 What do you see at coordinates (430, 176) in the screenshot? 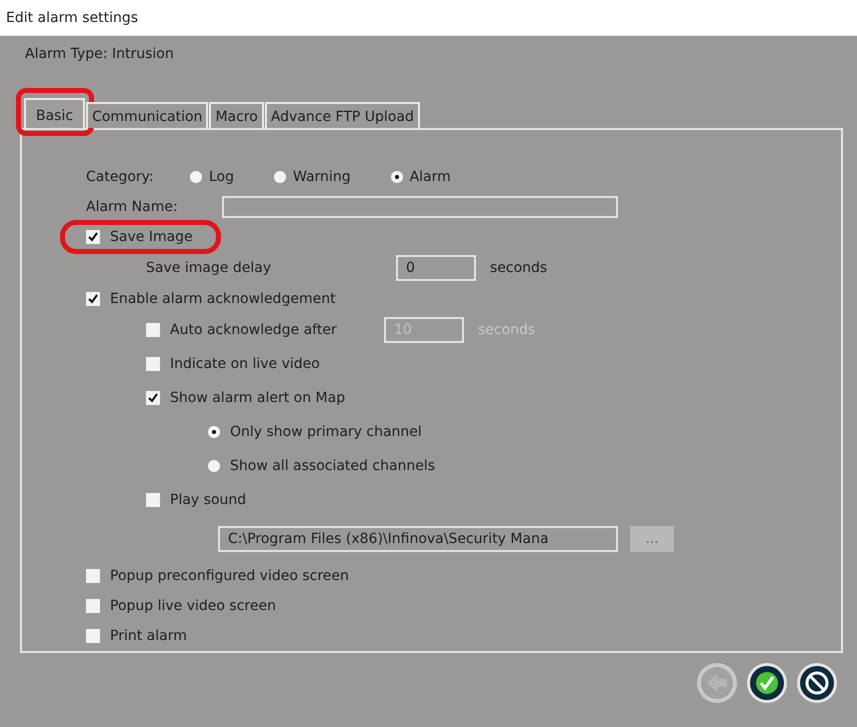
I see `radio-label: Alarm` at bounding box center [430, 176].